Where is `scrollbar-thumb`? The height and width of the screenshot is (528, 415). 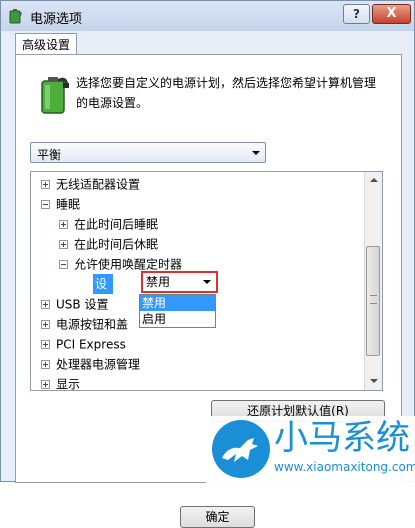 scrollbar-thumb is located at coordinates (373, 301).